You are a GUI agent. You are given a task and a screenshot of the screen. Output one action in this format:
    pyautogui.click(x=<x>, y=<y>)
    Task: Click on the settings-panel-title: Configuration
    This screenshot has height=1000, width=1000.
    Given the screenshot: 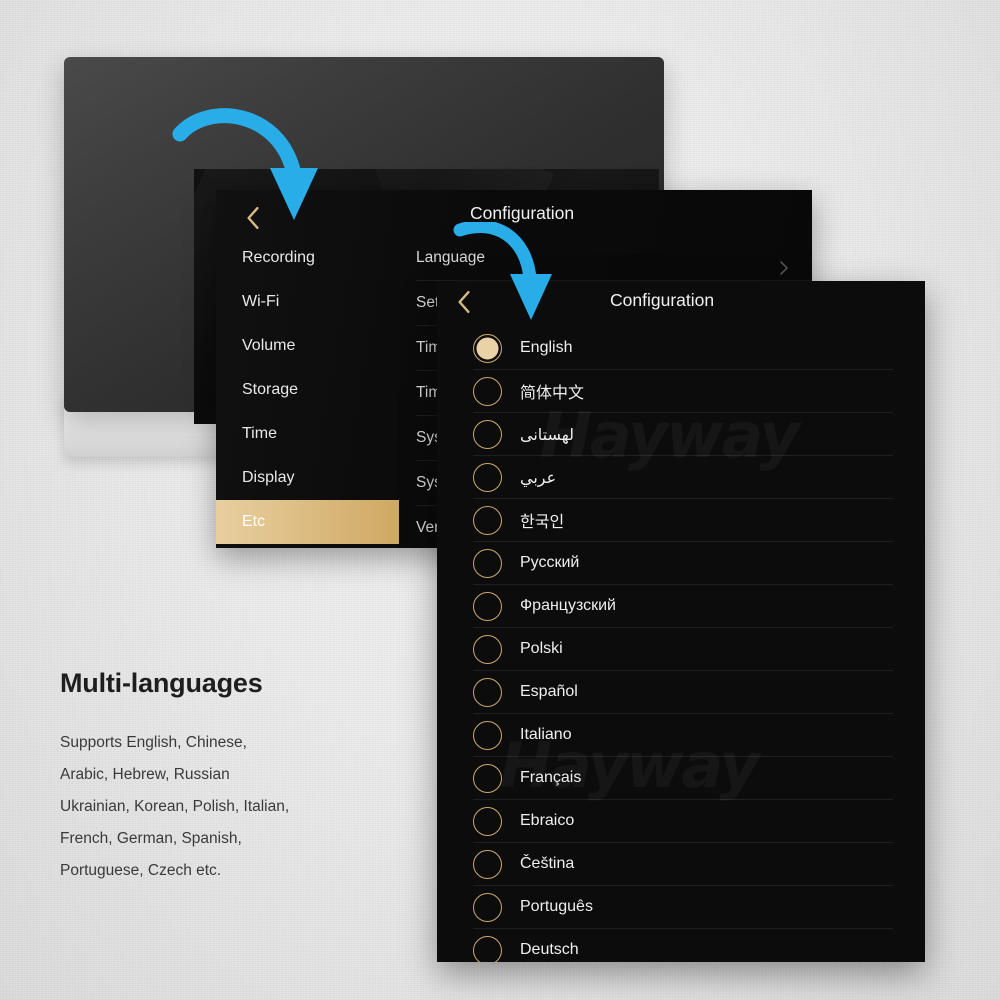 What is the action you would take?
    pyautogui.click(x=522, y=213)
    